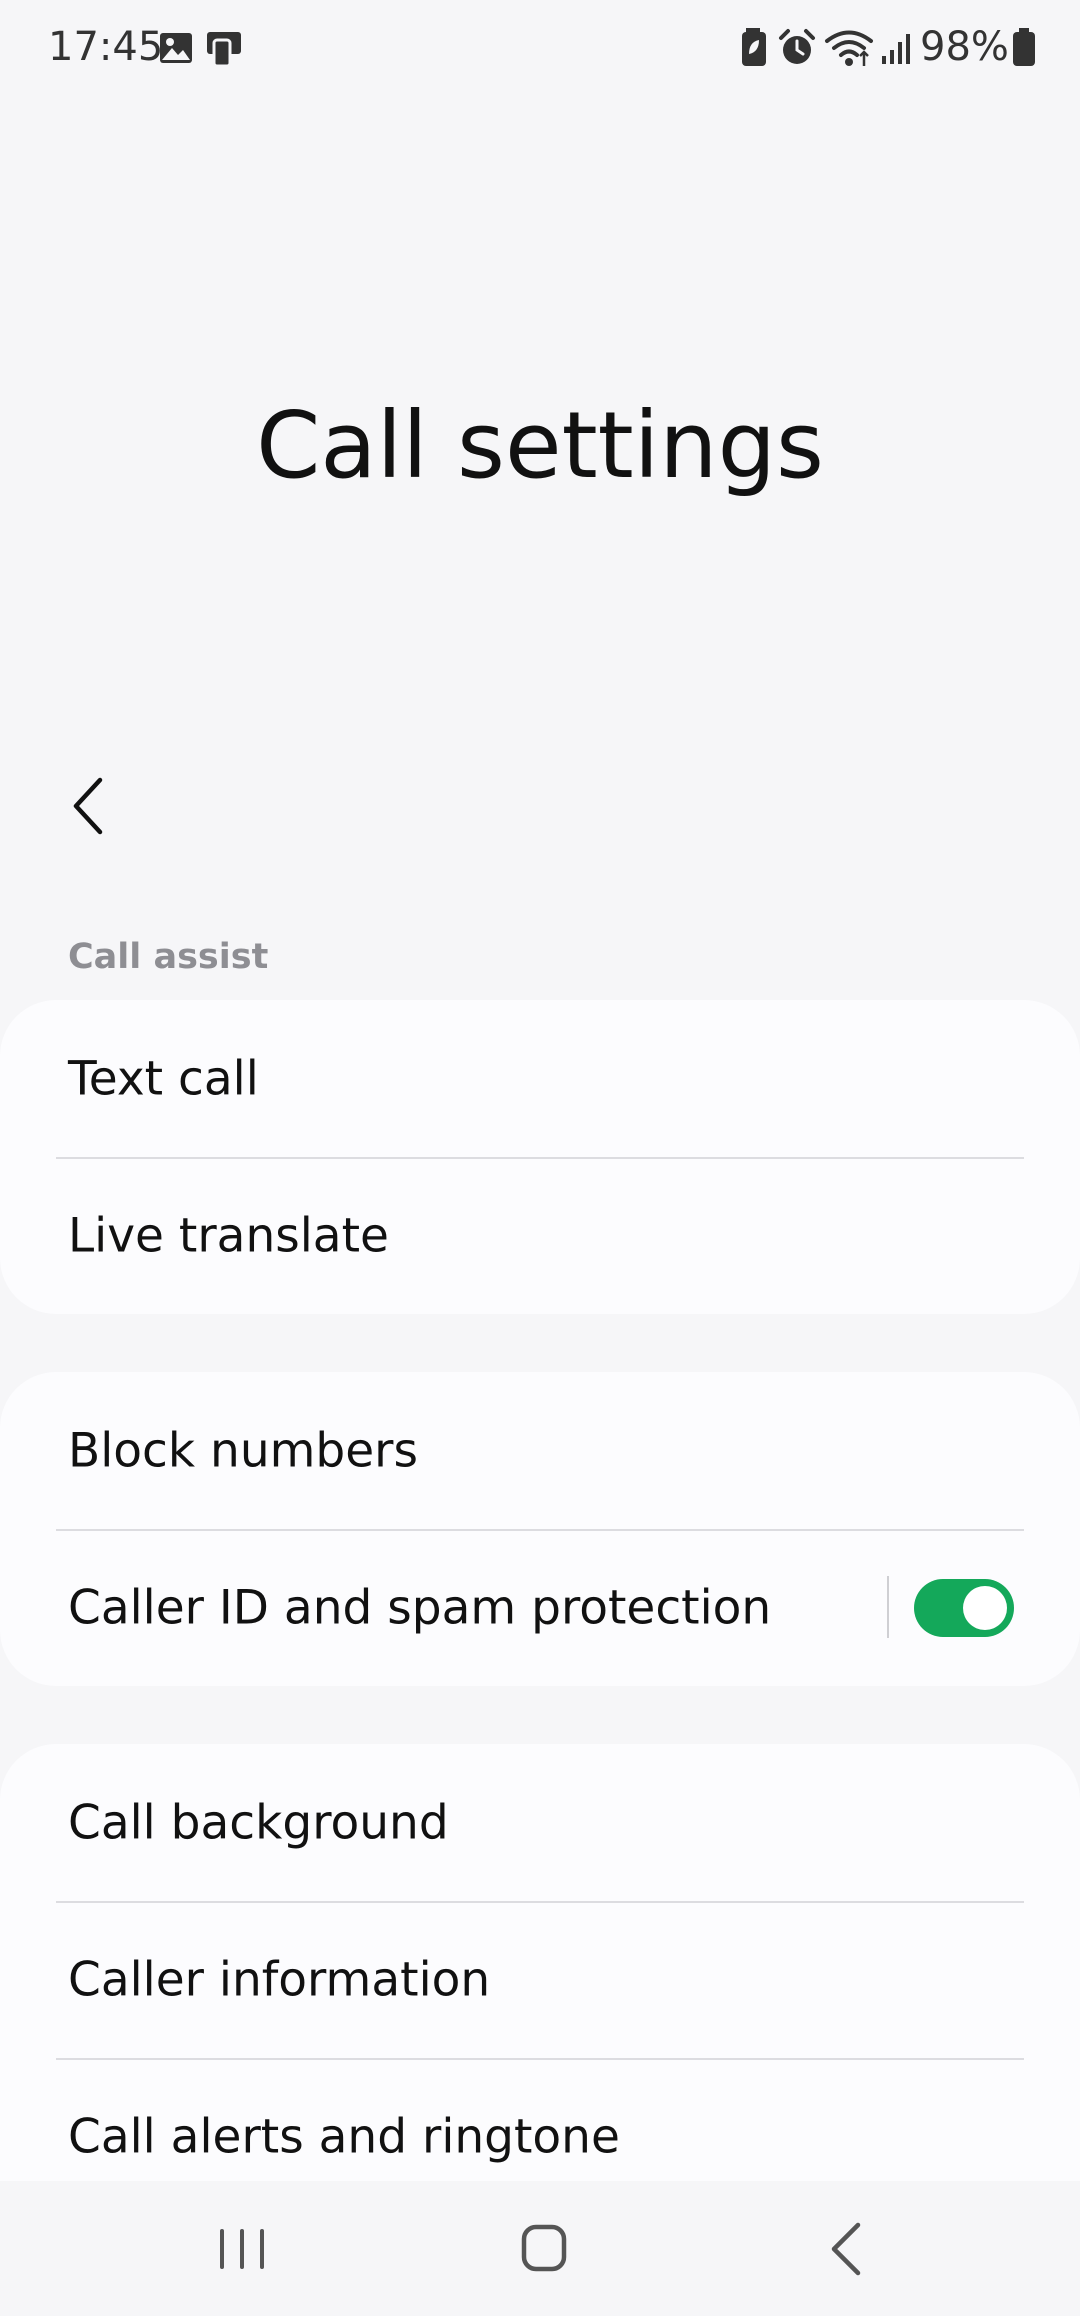  I want to click on settings-card-call-assist: Text call Live translate, so click(540, 1157).